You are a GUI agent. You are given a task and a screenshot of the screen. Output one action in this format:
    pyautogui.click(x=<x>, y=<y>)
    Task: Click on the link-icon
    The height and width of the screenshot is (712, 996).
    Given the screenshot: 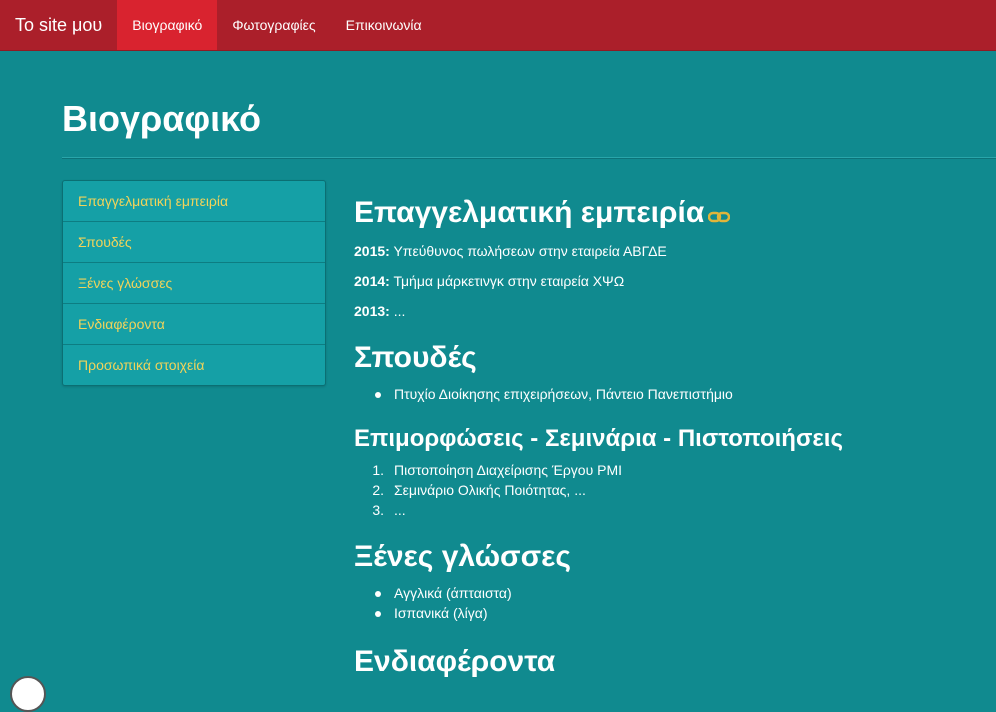 What is the action you would take?
    pyautogui.click(x=719, y=214)
    